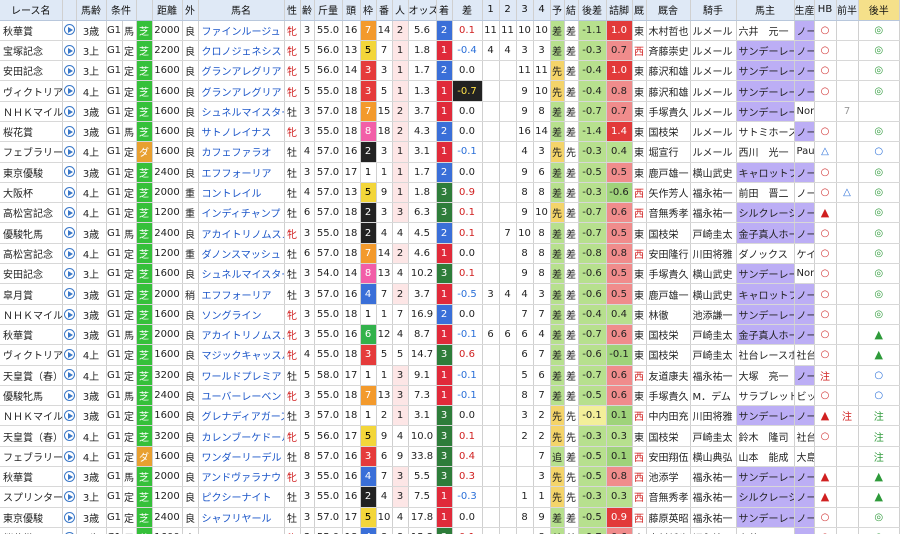 Image resolution: width=900 pixels, height=534 pixels. What do you see at coordinates (557, 10) in the screenshot?
I see `col-yo: 予` at bounding box center [557, 10].